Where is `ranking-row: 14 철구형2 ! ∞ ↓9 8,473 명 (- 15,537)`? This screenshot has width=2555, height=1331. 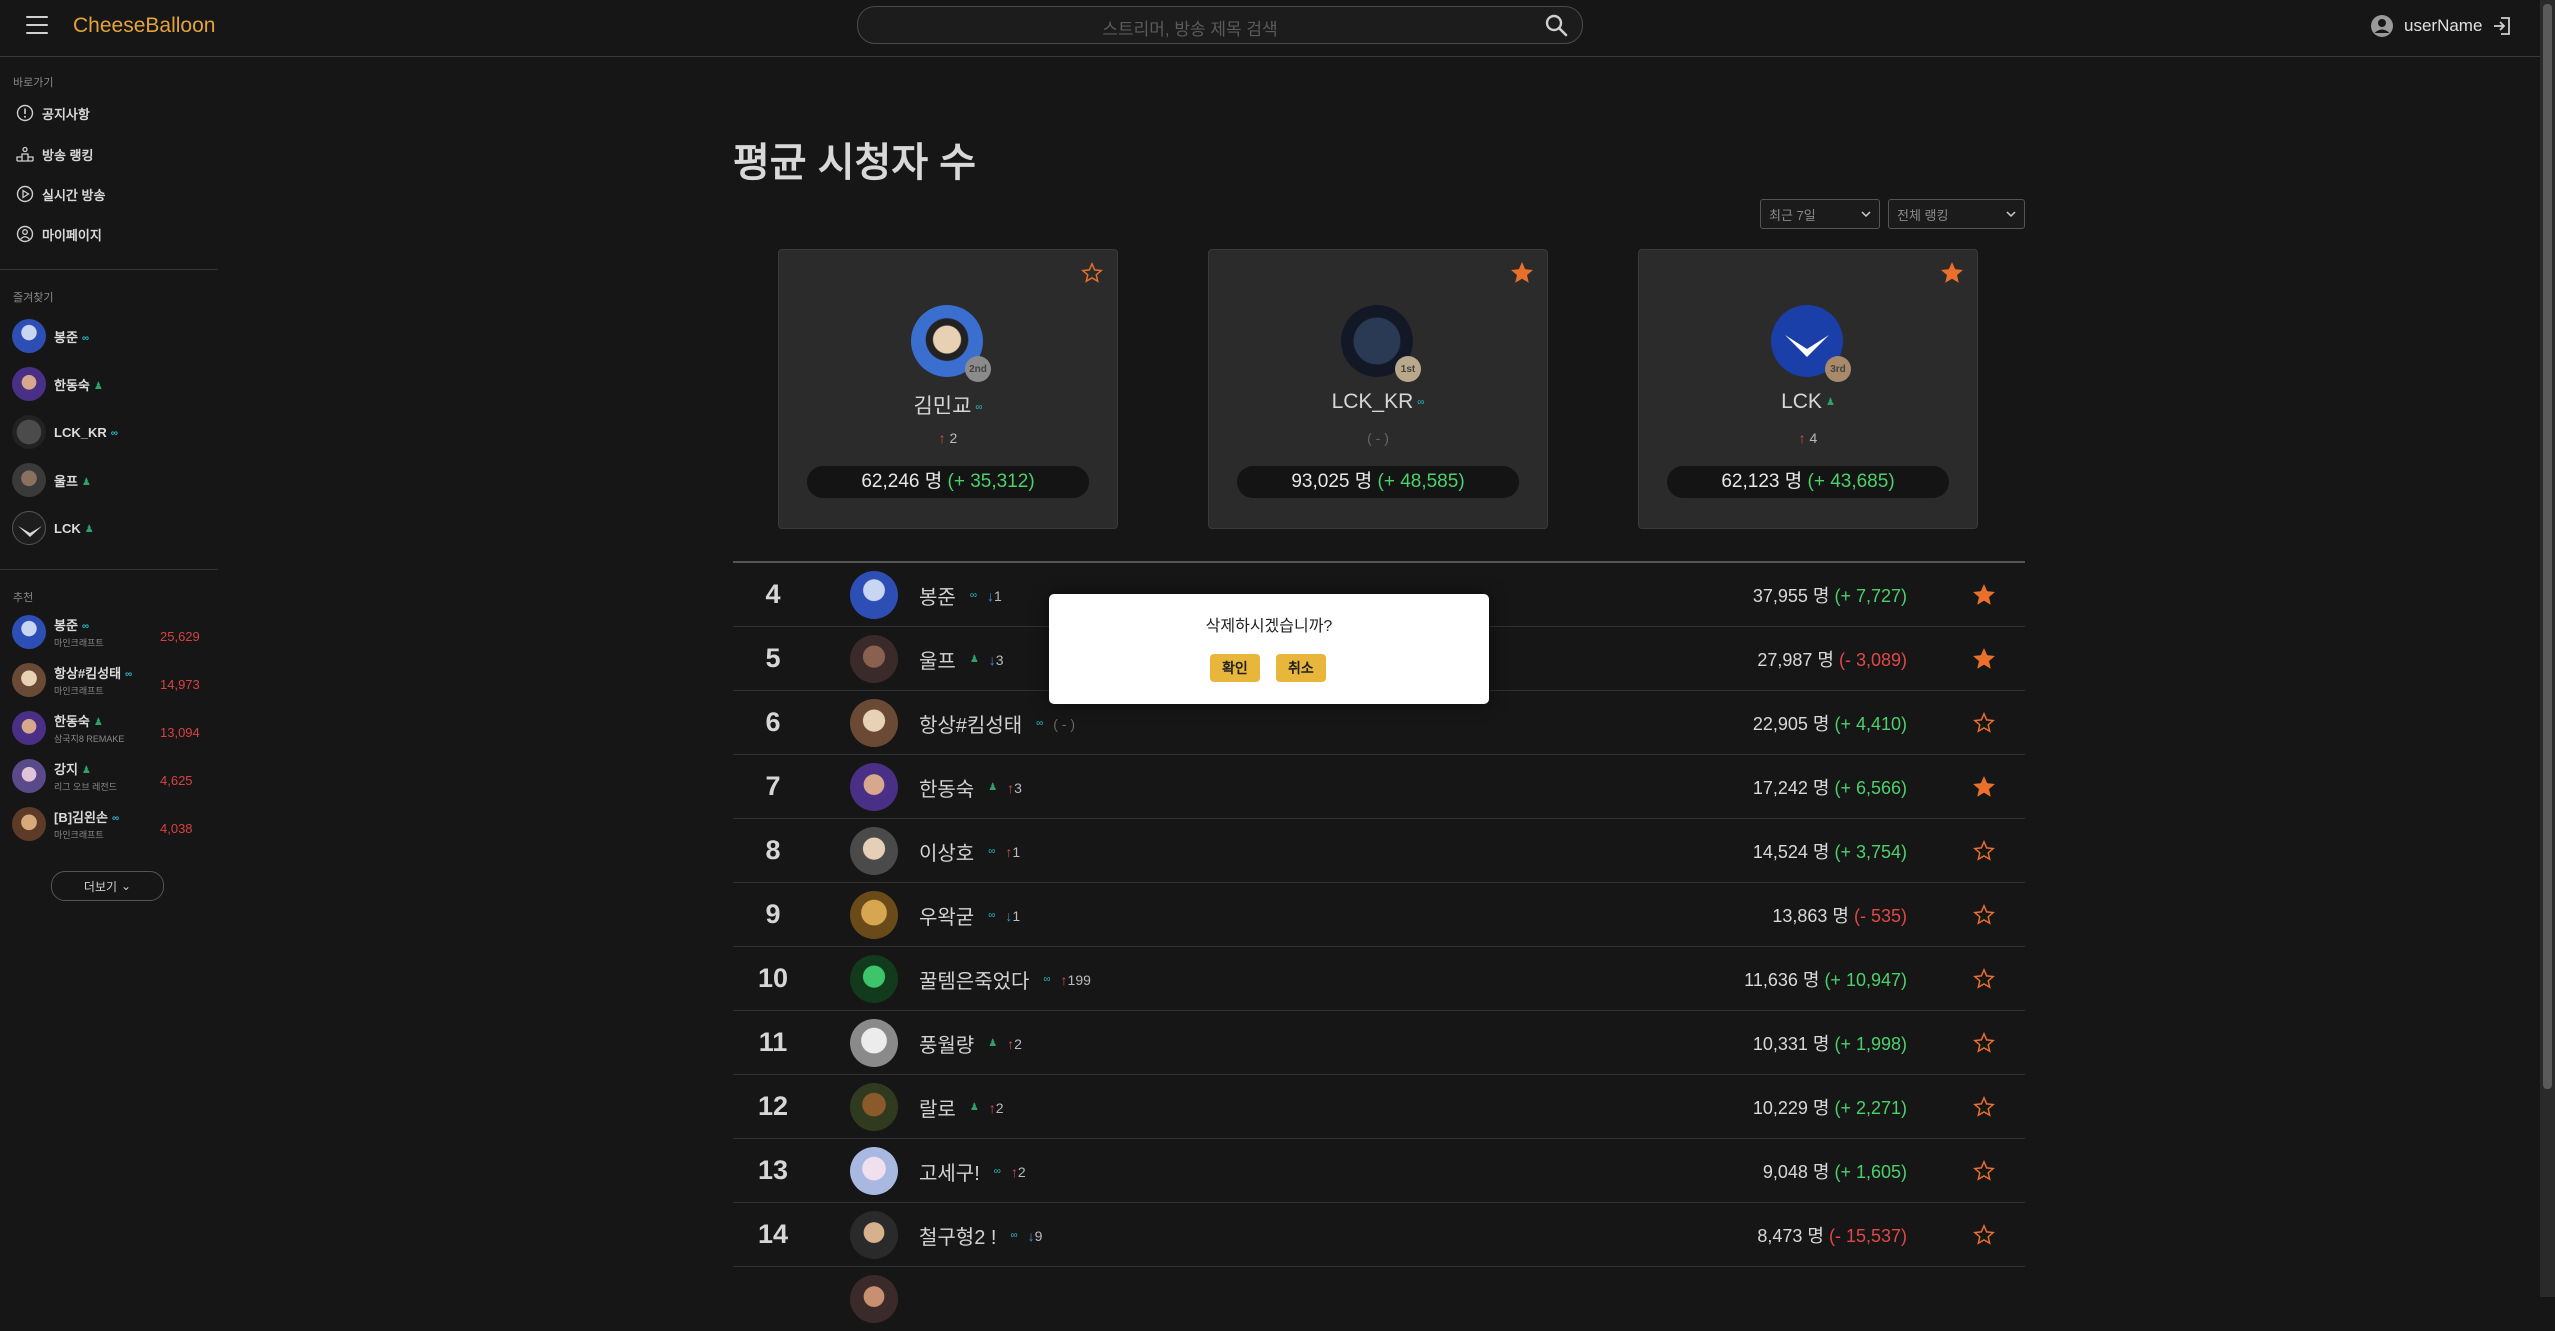 ranking-row: 14 철구형2 ! ∞ ↓9 8,473 명 (- 15,537) is located at coordinates (1379, 1235).